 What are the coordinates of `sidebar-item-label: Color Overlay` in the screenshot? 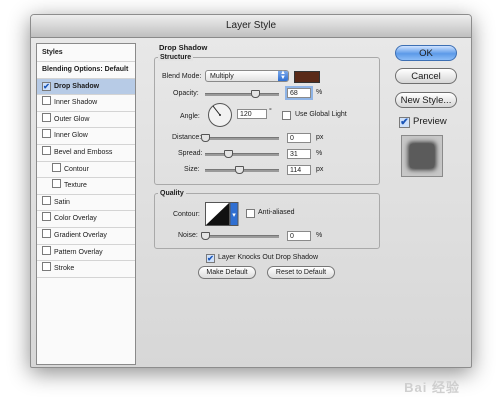 It's located at (75, 219).